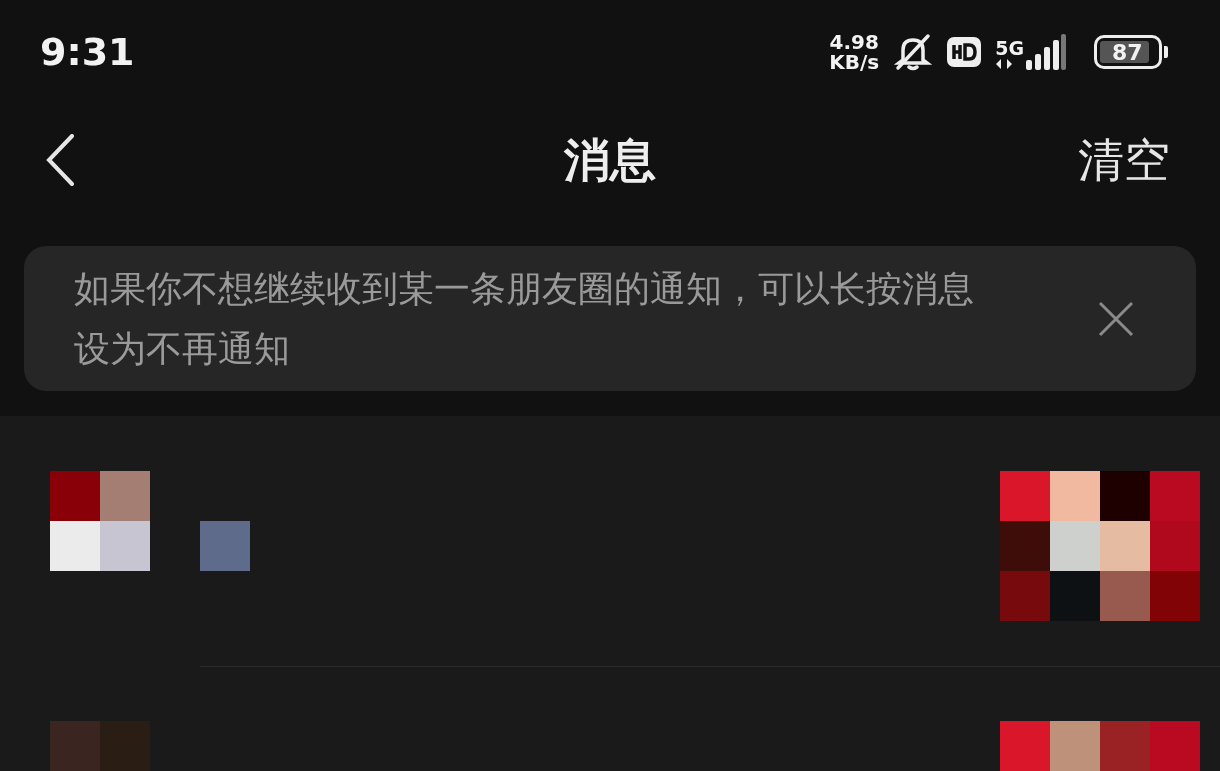 This screenshot has height=771, width=1220. What do you see at coordinates (60, 160) in the screenshot?
I see `back-chevron-icon` at bounding box center [60, 160].